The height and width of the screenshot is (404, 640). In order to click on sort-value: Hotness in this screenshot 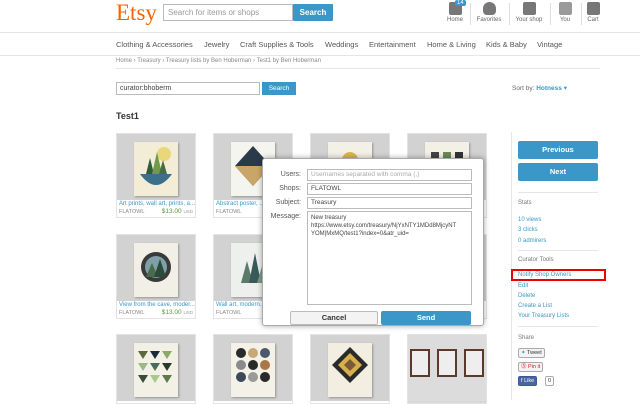, I will do `click(549, 88)`.